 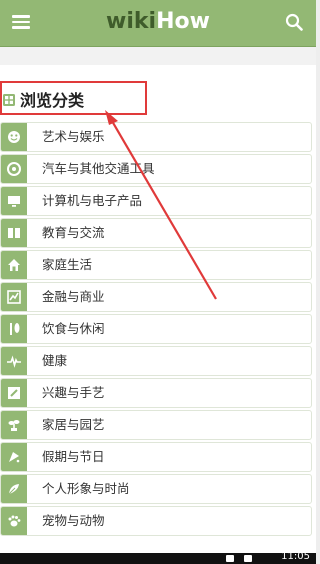 I want to click on status-bar: 11:05, so click(x=158, y=557).